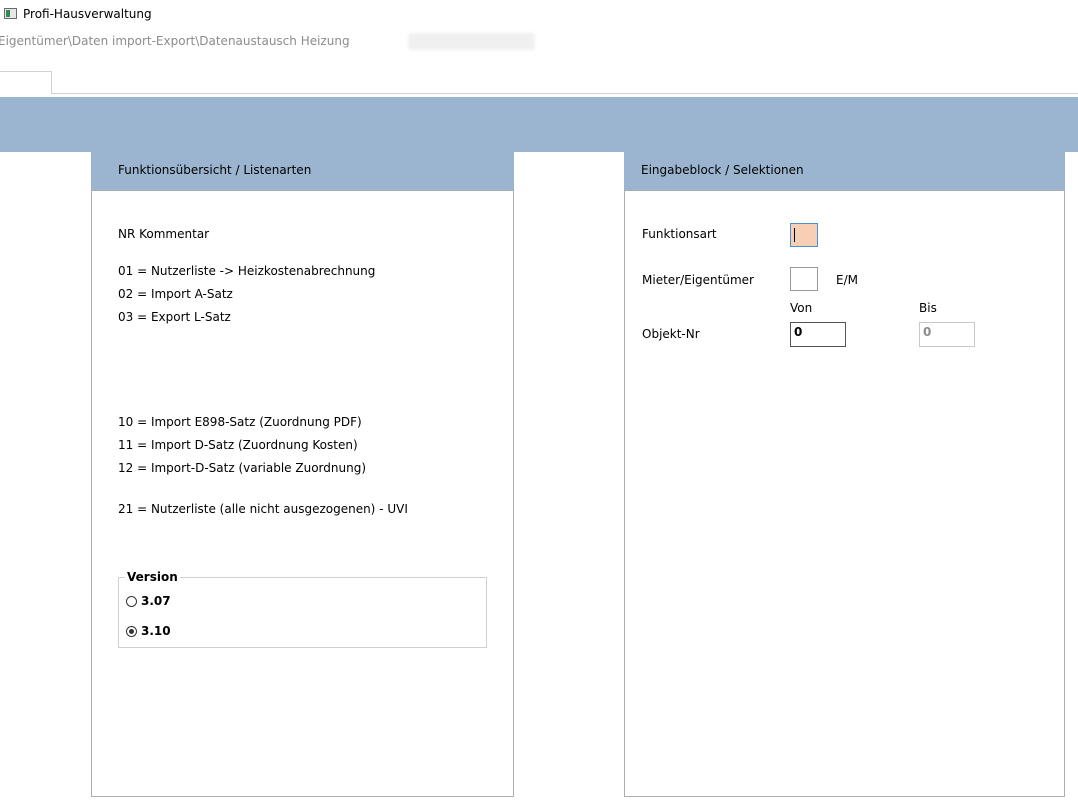 The width and height of the screenshot is (1078, 809). What do you see at coordinates (238, 445) in the screenshot?
I see `list-item: 11 = Import D-Satz (Zuordnung Kosten)` at bounding box center [238, 445].